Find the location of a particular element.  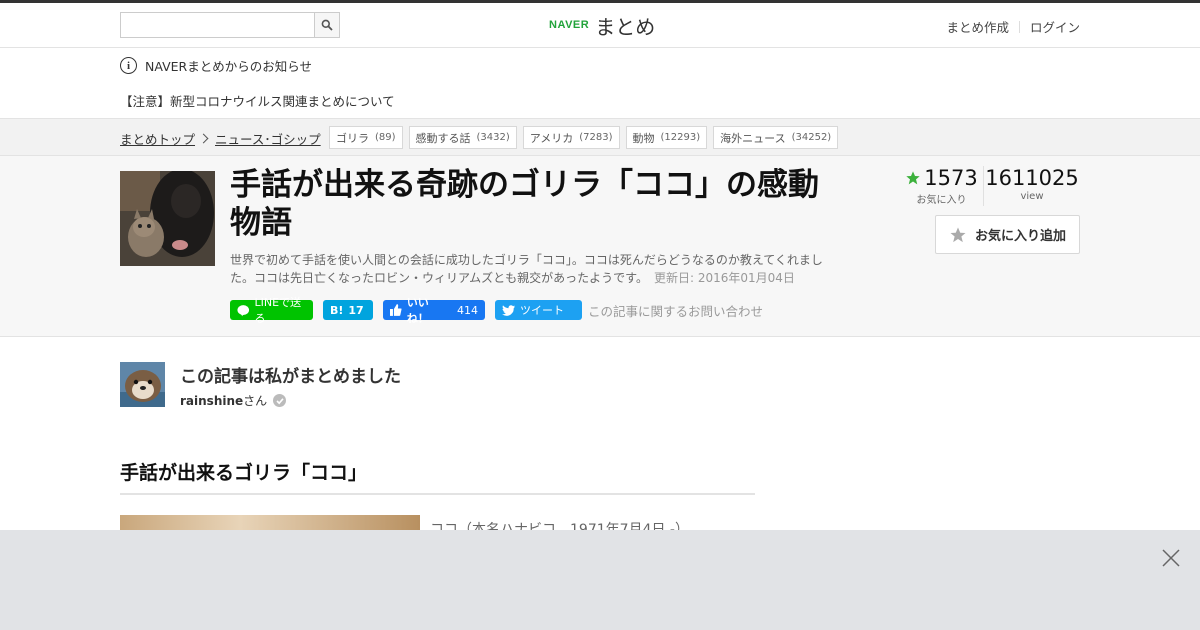

author-name-row: rainshineさん is located at coordinates (233, 400).